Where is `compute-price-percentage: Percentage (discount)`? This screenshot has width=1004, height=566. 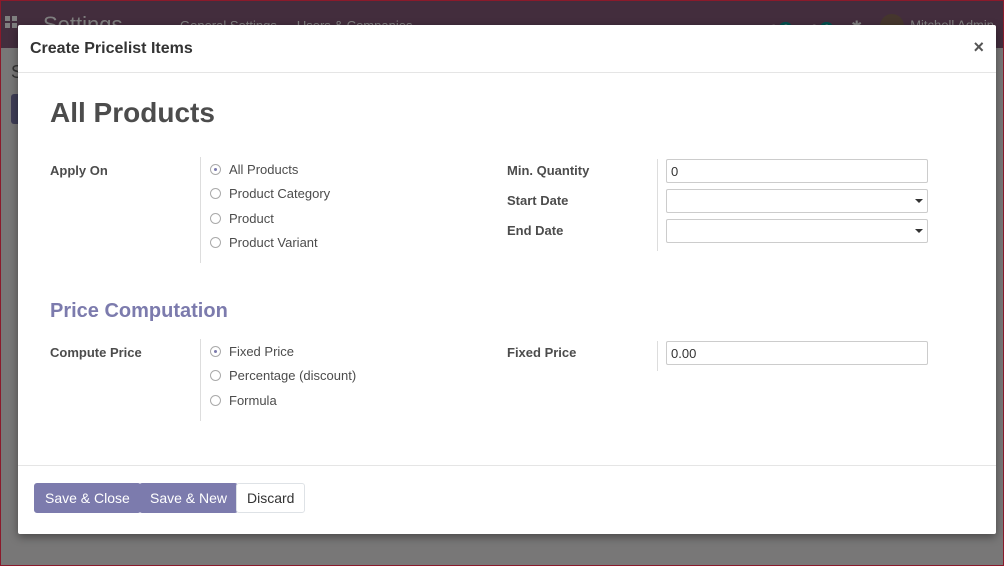 compute-price-percentage: Percentage (discount) is located at coordinates (283, 376).